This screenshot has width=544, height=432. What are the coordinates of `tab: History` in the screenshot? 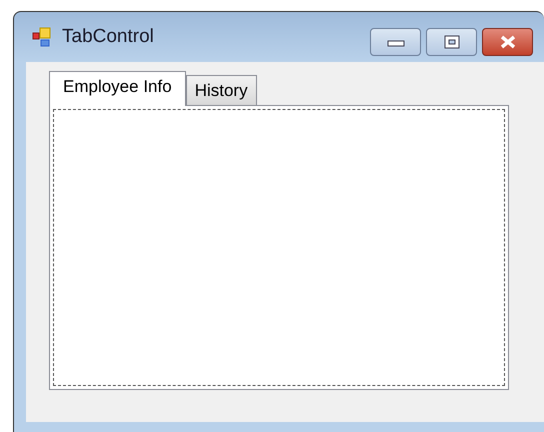 It's located at (221, 90).